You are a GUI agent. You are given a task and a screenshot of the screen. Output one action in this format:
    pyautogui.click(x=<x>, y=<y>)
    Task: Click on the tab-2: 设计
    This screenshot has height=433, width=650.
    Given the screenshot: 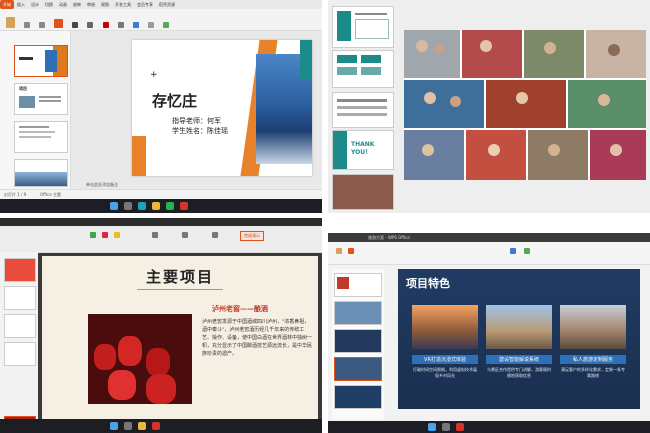 What is the action you would take?
    pyautogui.click(x=35, y=4)
    